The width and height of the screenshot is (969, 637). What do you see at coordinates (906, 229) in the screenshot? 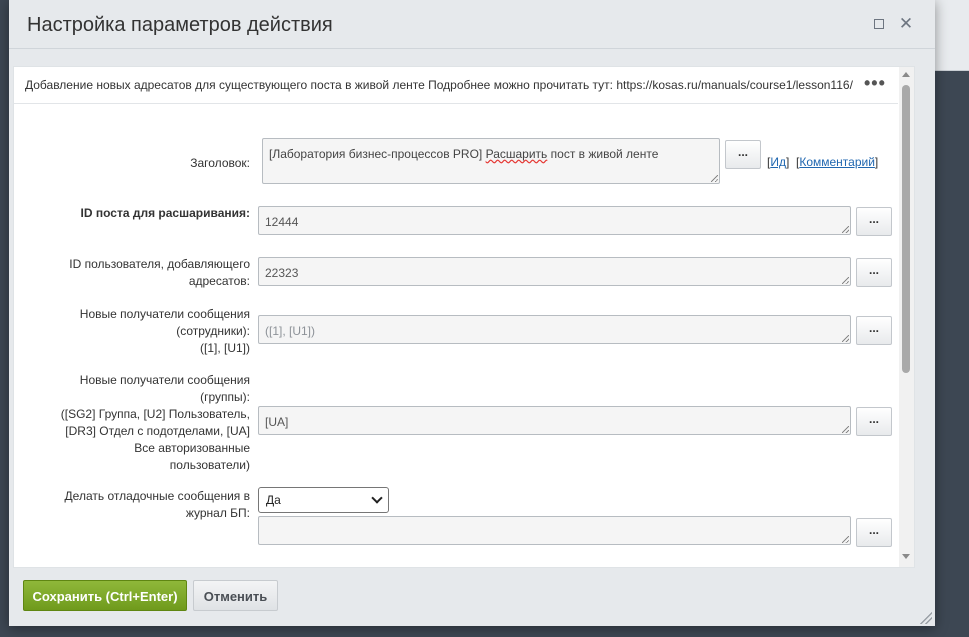
I see `scroll-thumb` at bounding box center [906, 229].